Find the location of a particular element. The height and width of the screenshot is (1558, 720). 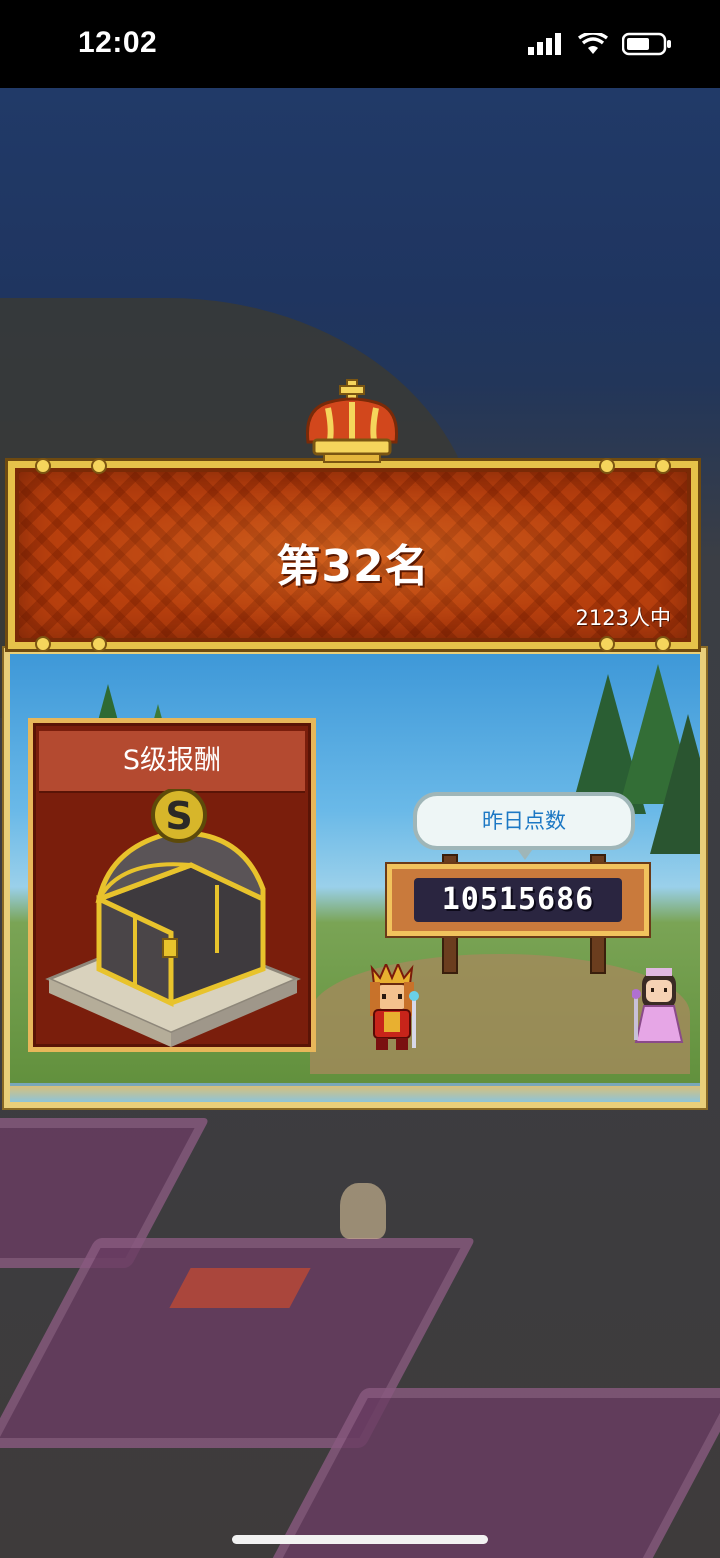

rank-title: 第32名 is located at coordinates (353, 566).